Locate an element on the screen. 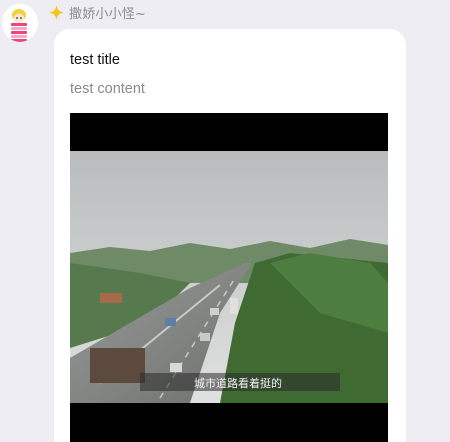 This screenshot has width=450, height=442. sender-name: 撒娇小小怪~ is located at coordinates (108, 14).